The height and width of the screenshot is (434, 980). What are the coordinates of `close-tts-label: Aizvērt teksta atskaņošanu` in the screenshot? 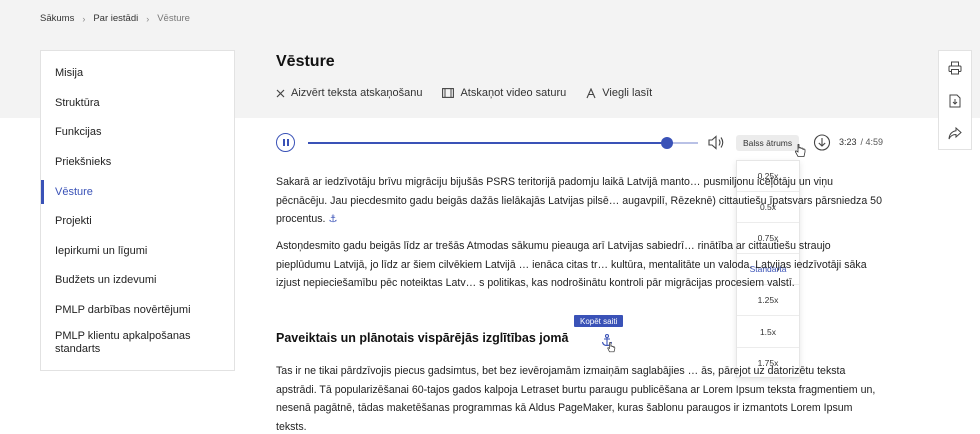 It's located at (357, 93).